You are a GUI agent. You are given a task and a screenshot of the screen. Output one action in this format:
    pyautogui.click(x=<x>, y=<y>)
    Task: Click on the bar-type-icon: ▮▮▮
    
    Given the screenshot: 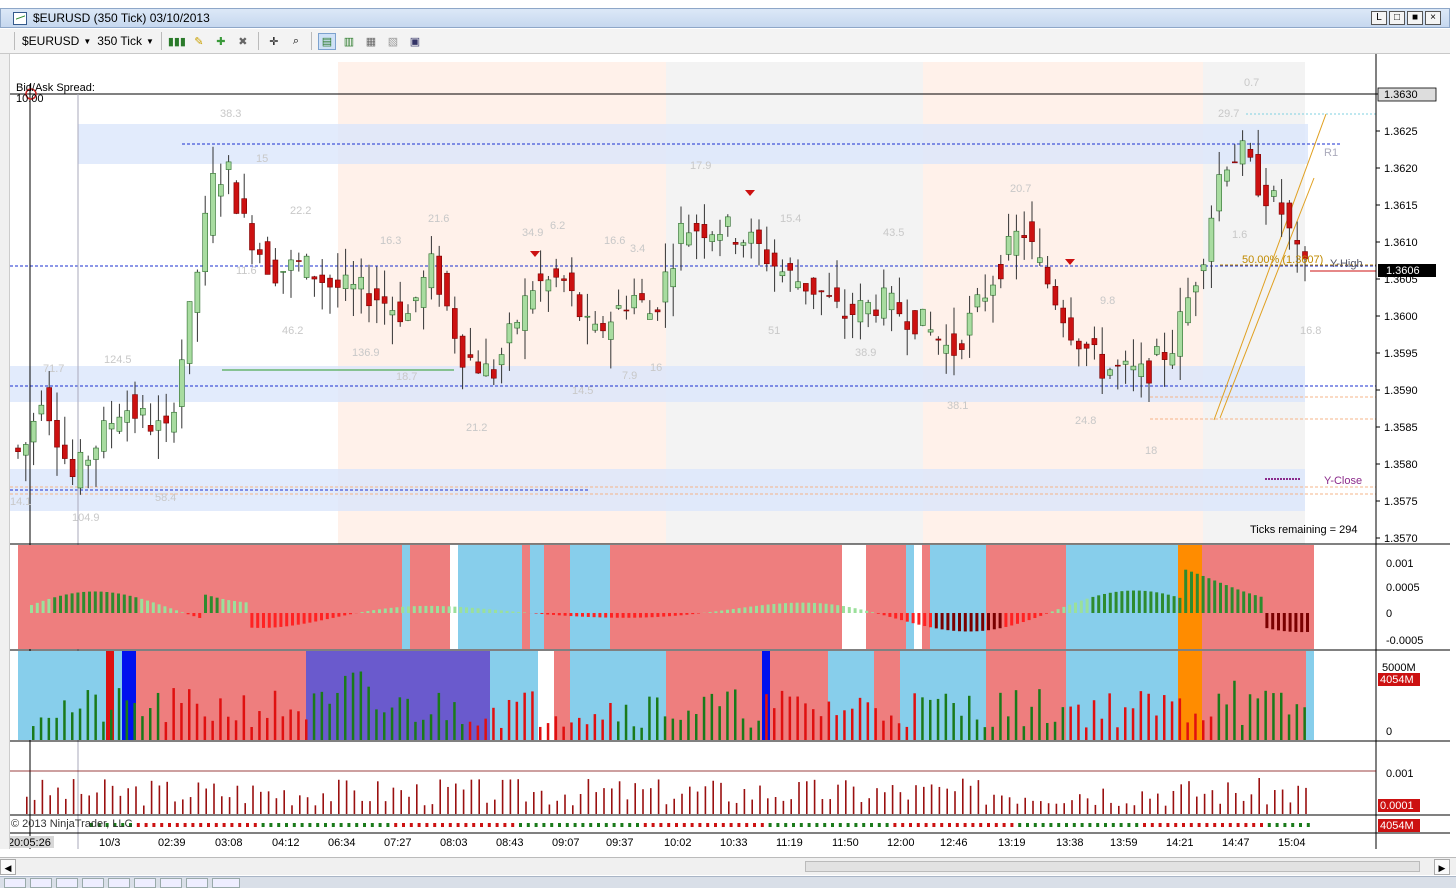 What is the action you would take?
    pyautogui.click(x=177, y=41)
    